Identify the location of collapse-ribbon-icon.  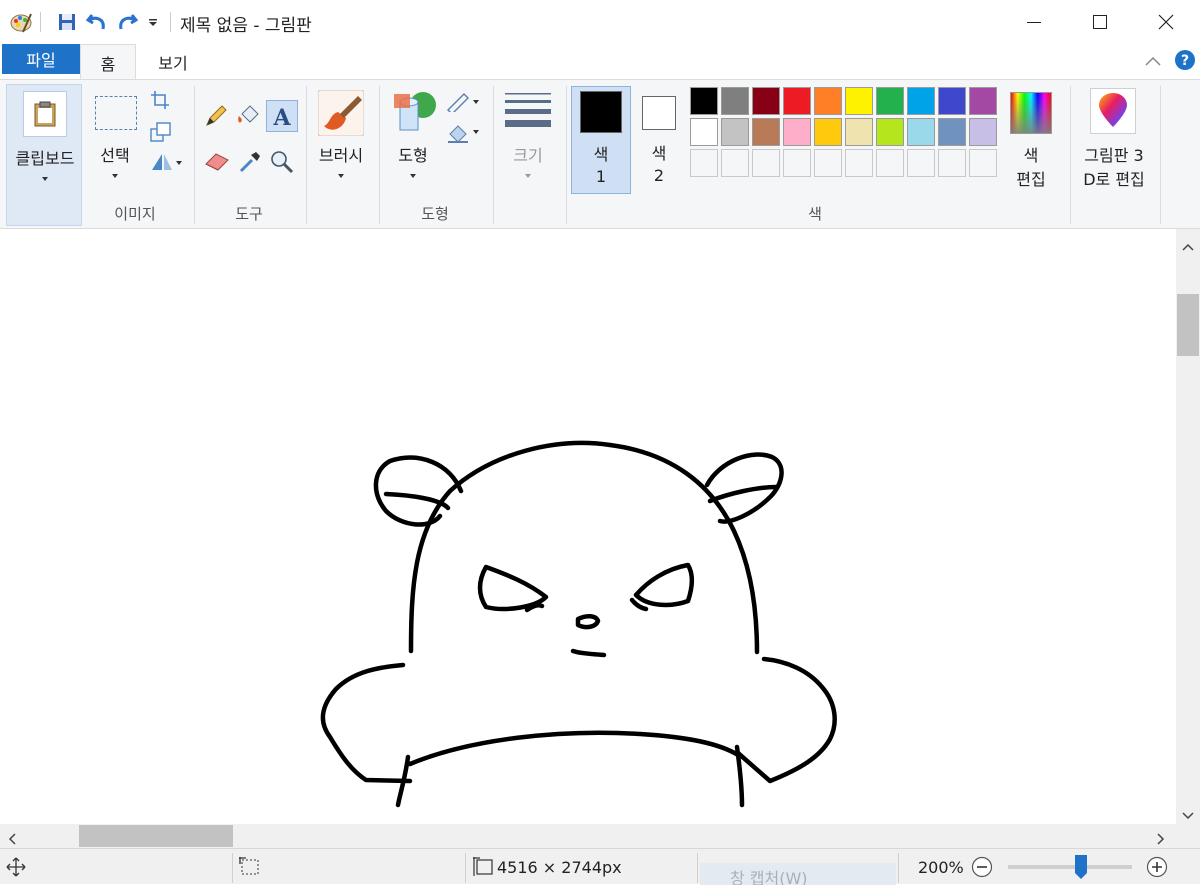
(1153, 62).